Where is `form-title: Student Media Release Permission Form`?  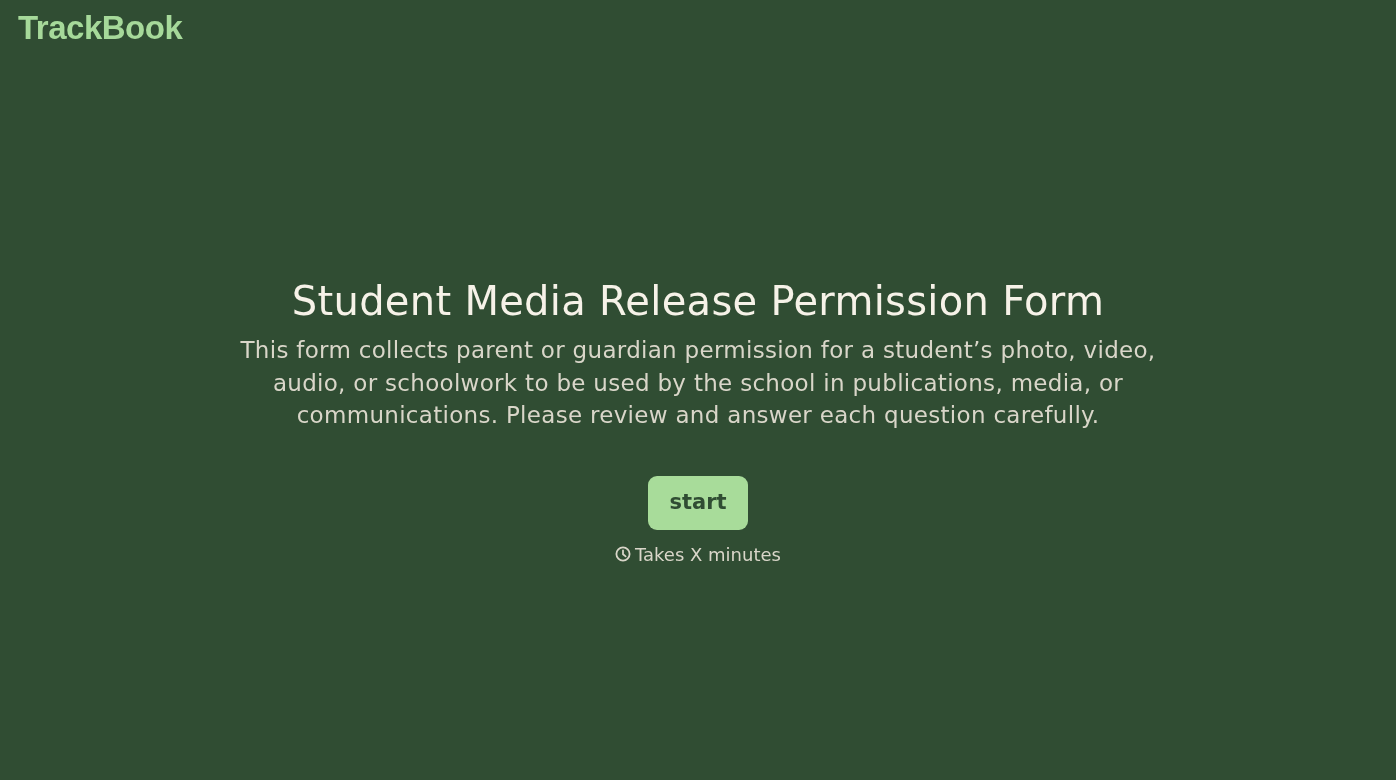 form-title: Student Media Release Permission Form is located at coordinates (698, 301).